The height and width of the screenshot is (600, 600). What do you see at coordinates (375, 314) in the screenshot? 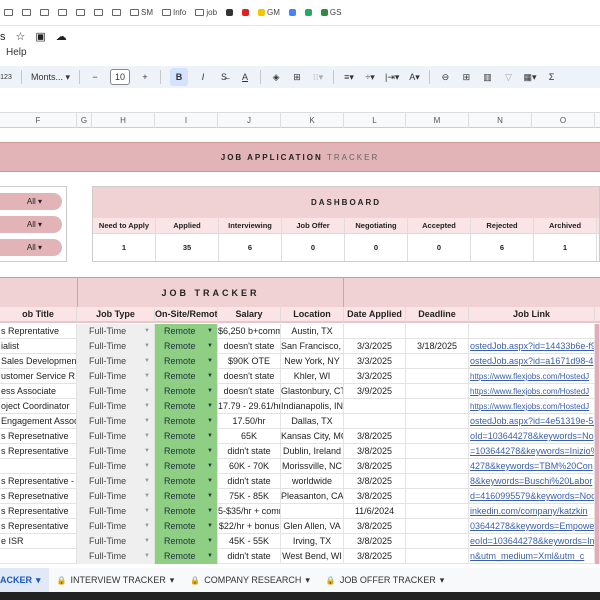
I see `column-header-5: Date Applied` at bounding box center [375, 314].